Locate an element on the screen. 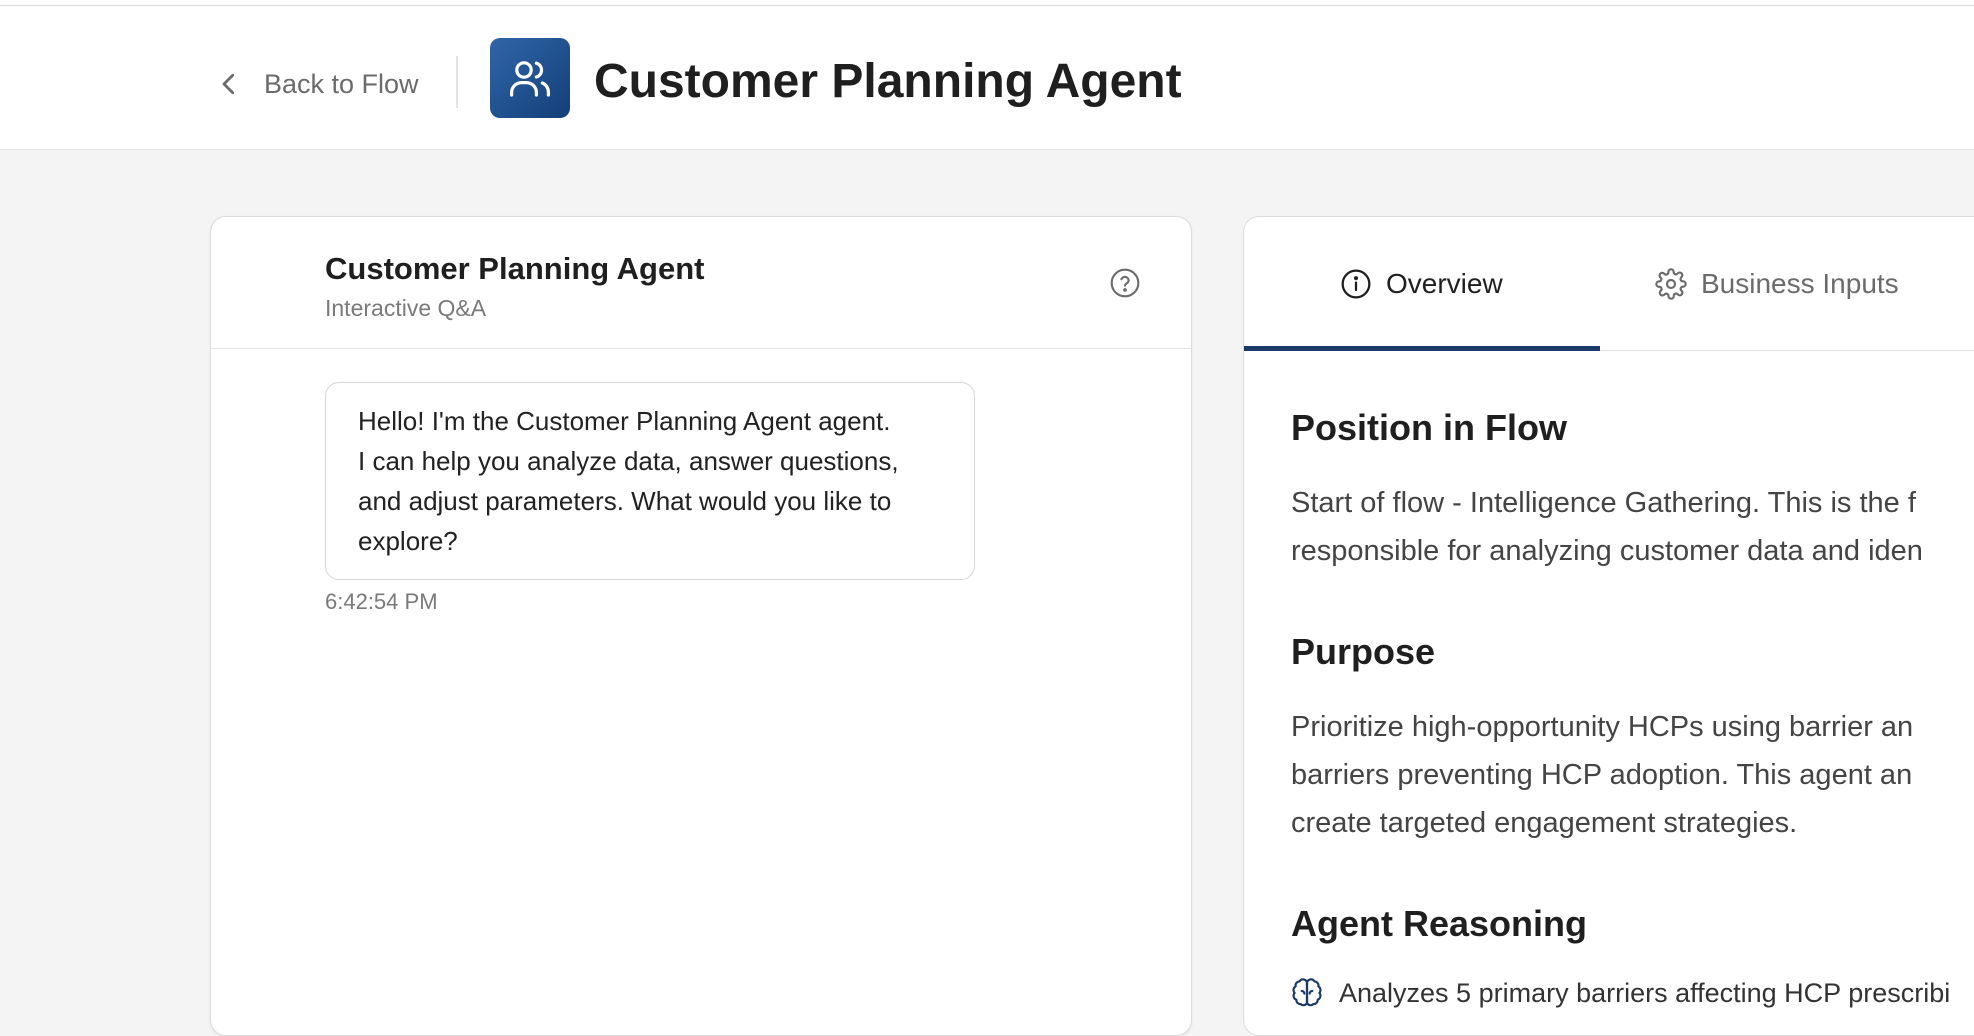  tab-business-inputs-label: Business Inputs is located at coordinates (1800, 283).